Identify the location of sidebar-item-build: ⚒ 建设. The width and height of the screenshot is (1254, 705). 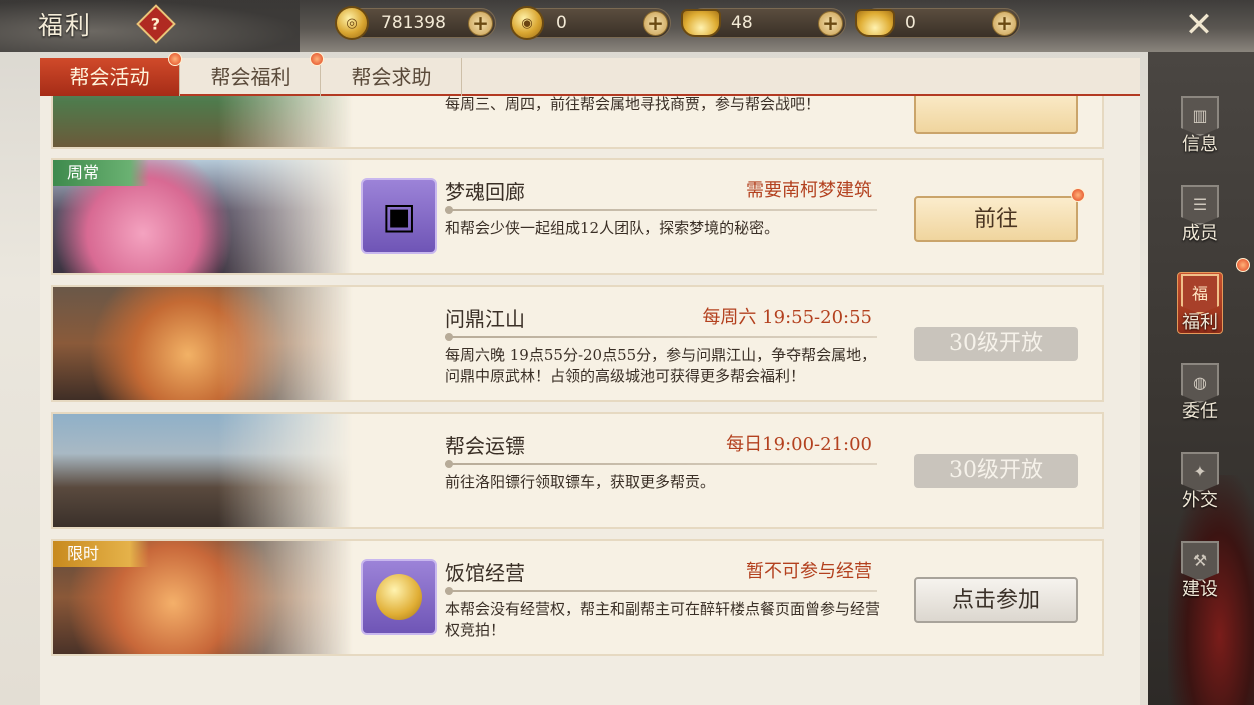
(1200, 576).